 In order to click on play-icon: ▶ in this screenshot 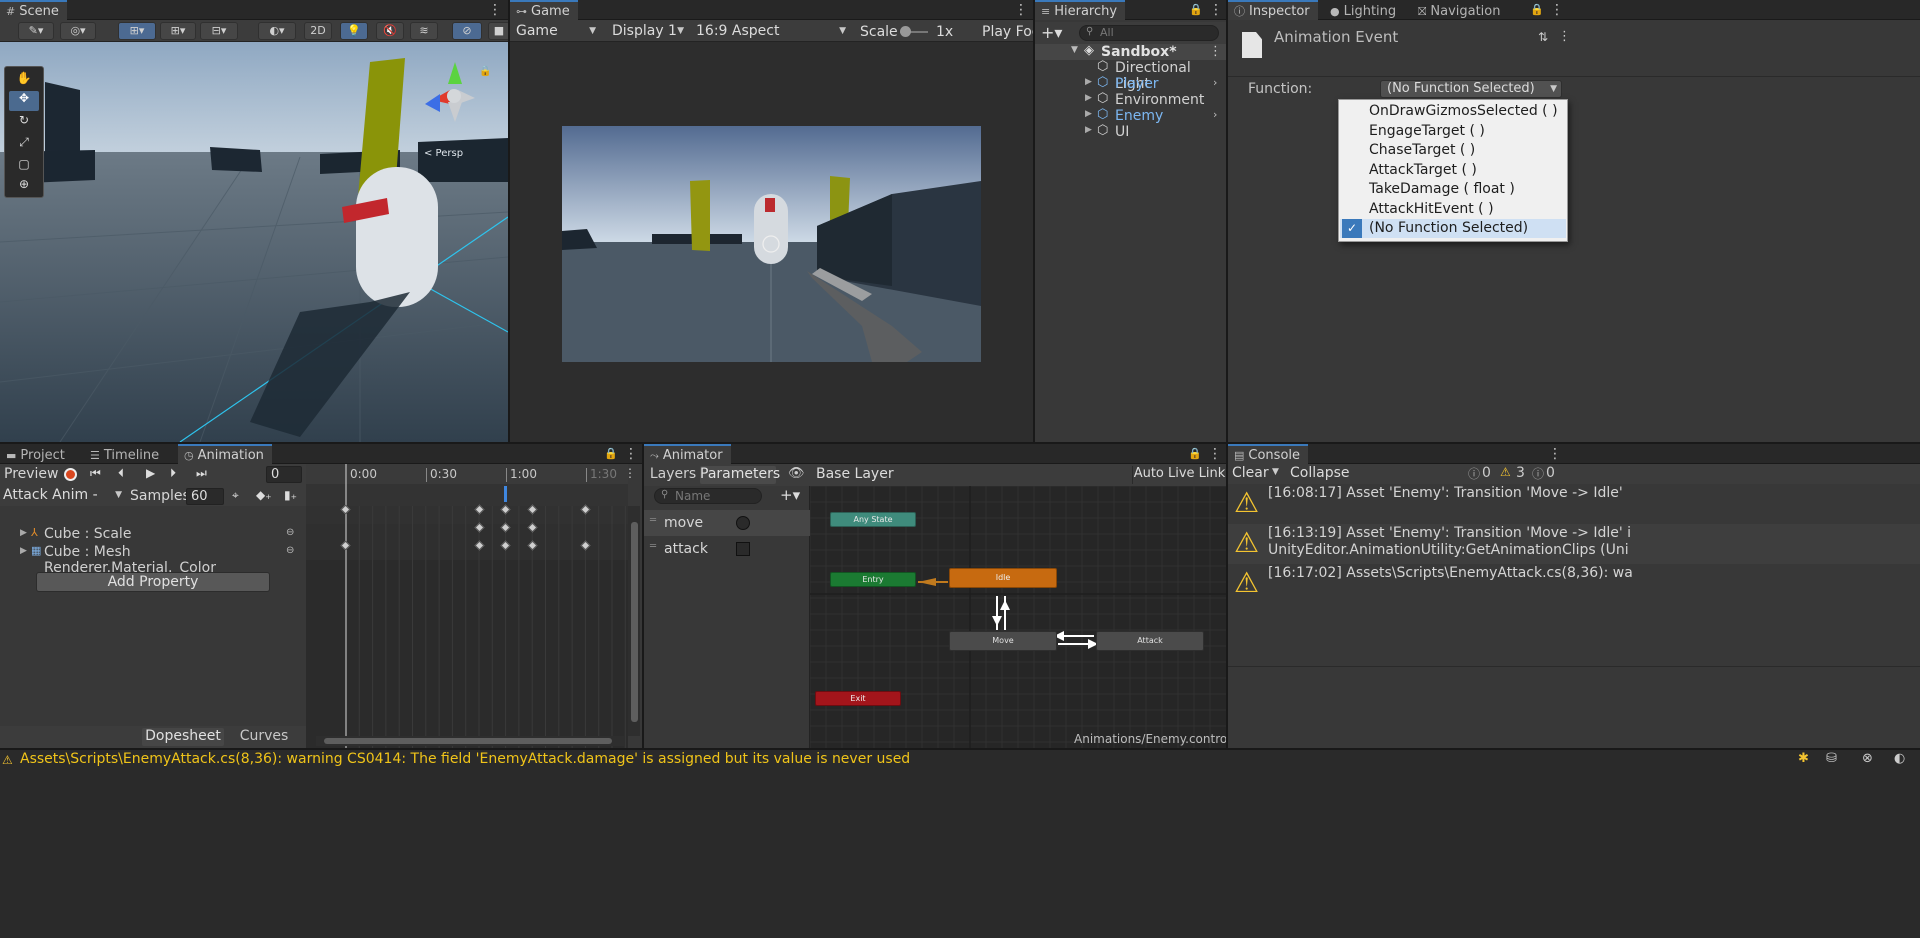, I will do `click(150, 473)`.